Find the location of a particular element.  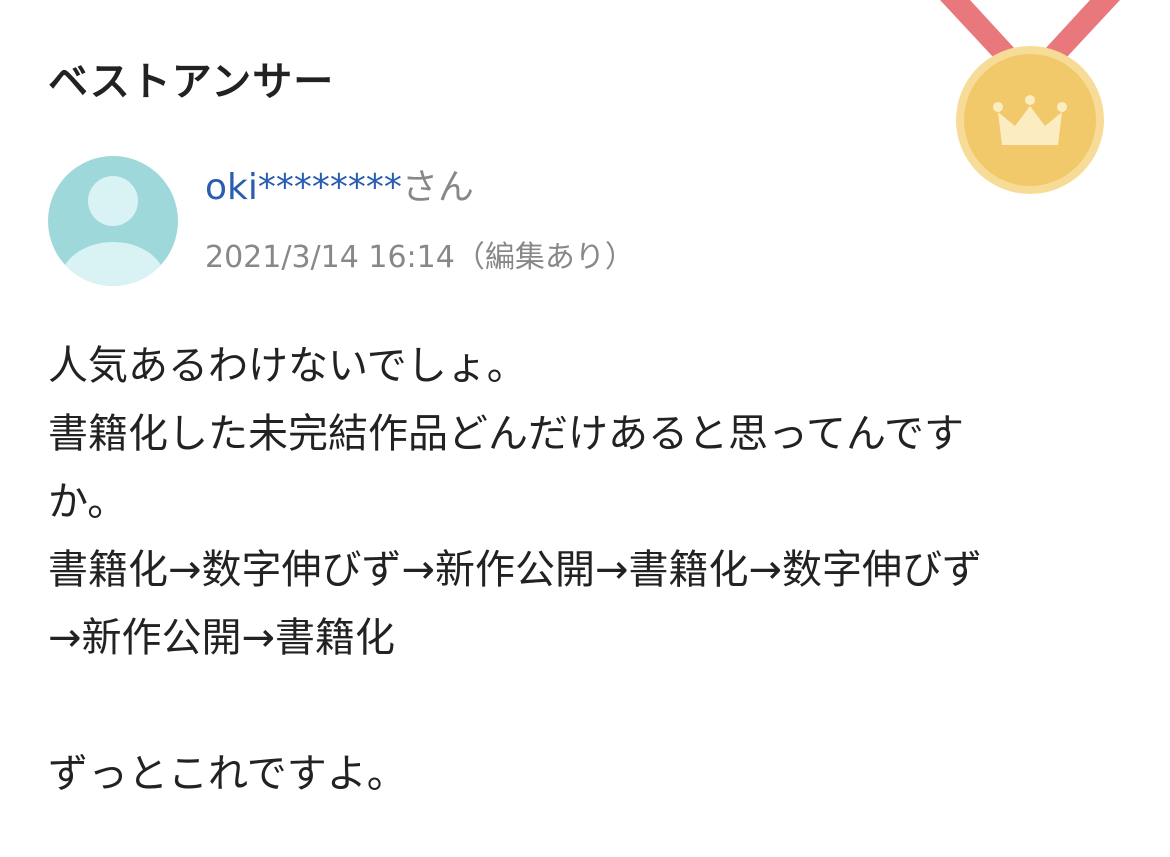

answer-line: →新作公開→書籍化 is located at coordinates (222, 638).